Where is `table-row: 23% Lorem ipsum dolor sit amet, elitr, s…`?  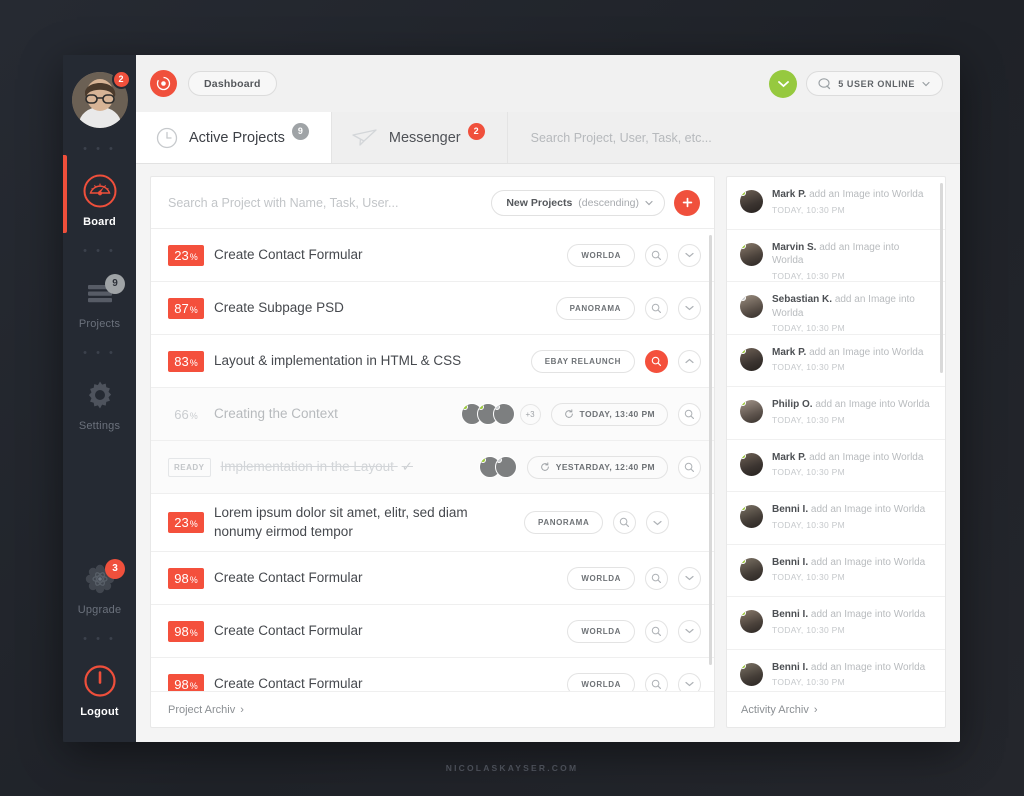
table-row: 23% Lorem ipsum dolor sit amet, elitr, s… is located at coordinates (432, 523).